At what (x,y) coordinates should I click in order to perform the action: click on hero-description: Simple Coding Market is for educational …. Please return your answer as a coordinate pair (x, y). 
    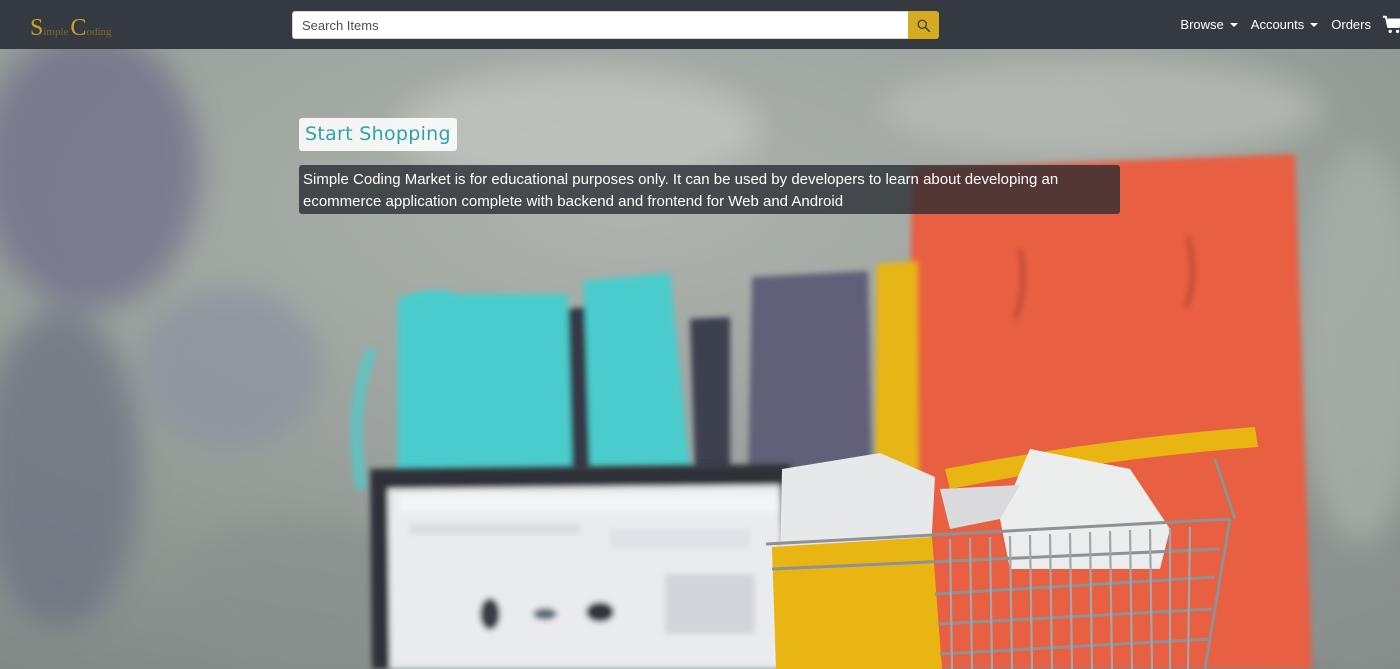
    Looking at the image, I should click on (709, 189).